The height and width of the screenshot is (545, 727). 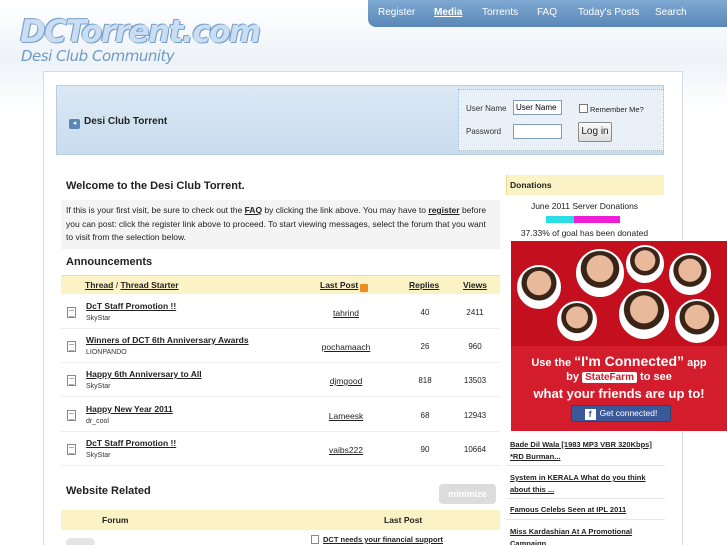 I want to click on nav-faq: FAQ, so click(x=547, y=12).